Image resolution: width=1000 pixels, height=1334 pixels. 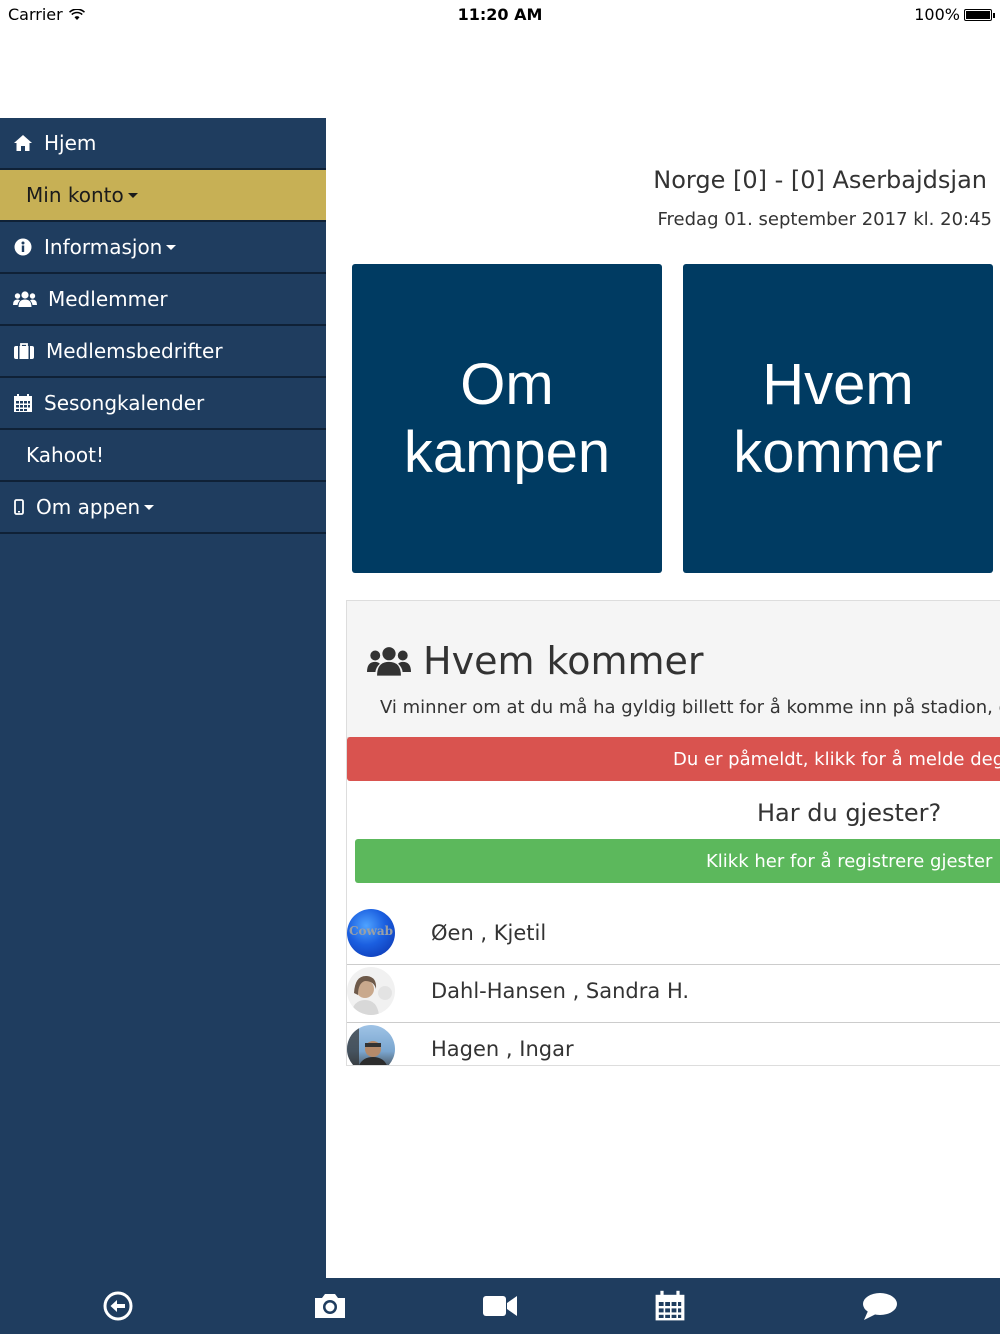 What do you see at coordinates (673, 1044) in the screenshot?
I see `list-item: Hagen , Ingar` at bounding box center [673, 1044].